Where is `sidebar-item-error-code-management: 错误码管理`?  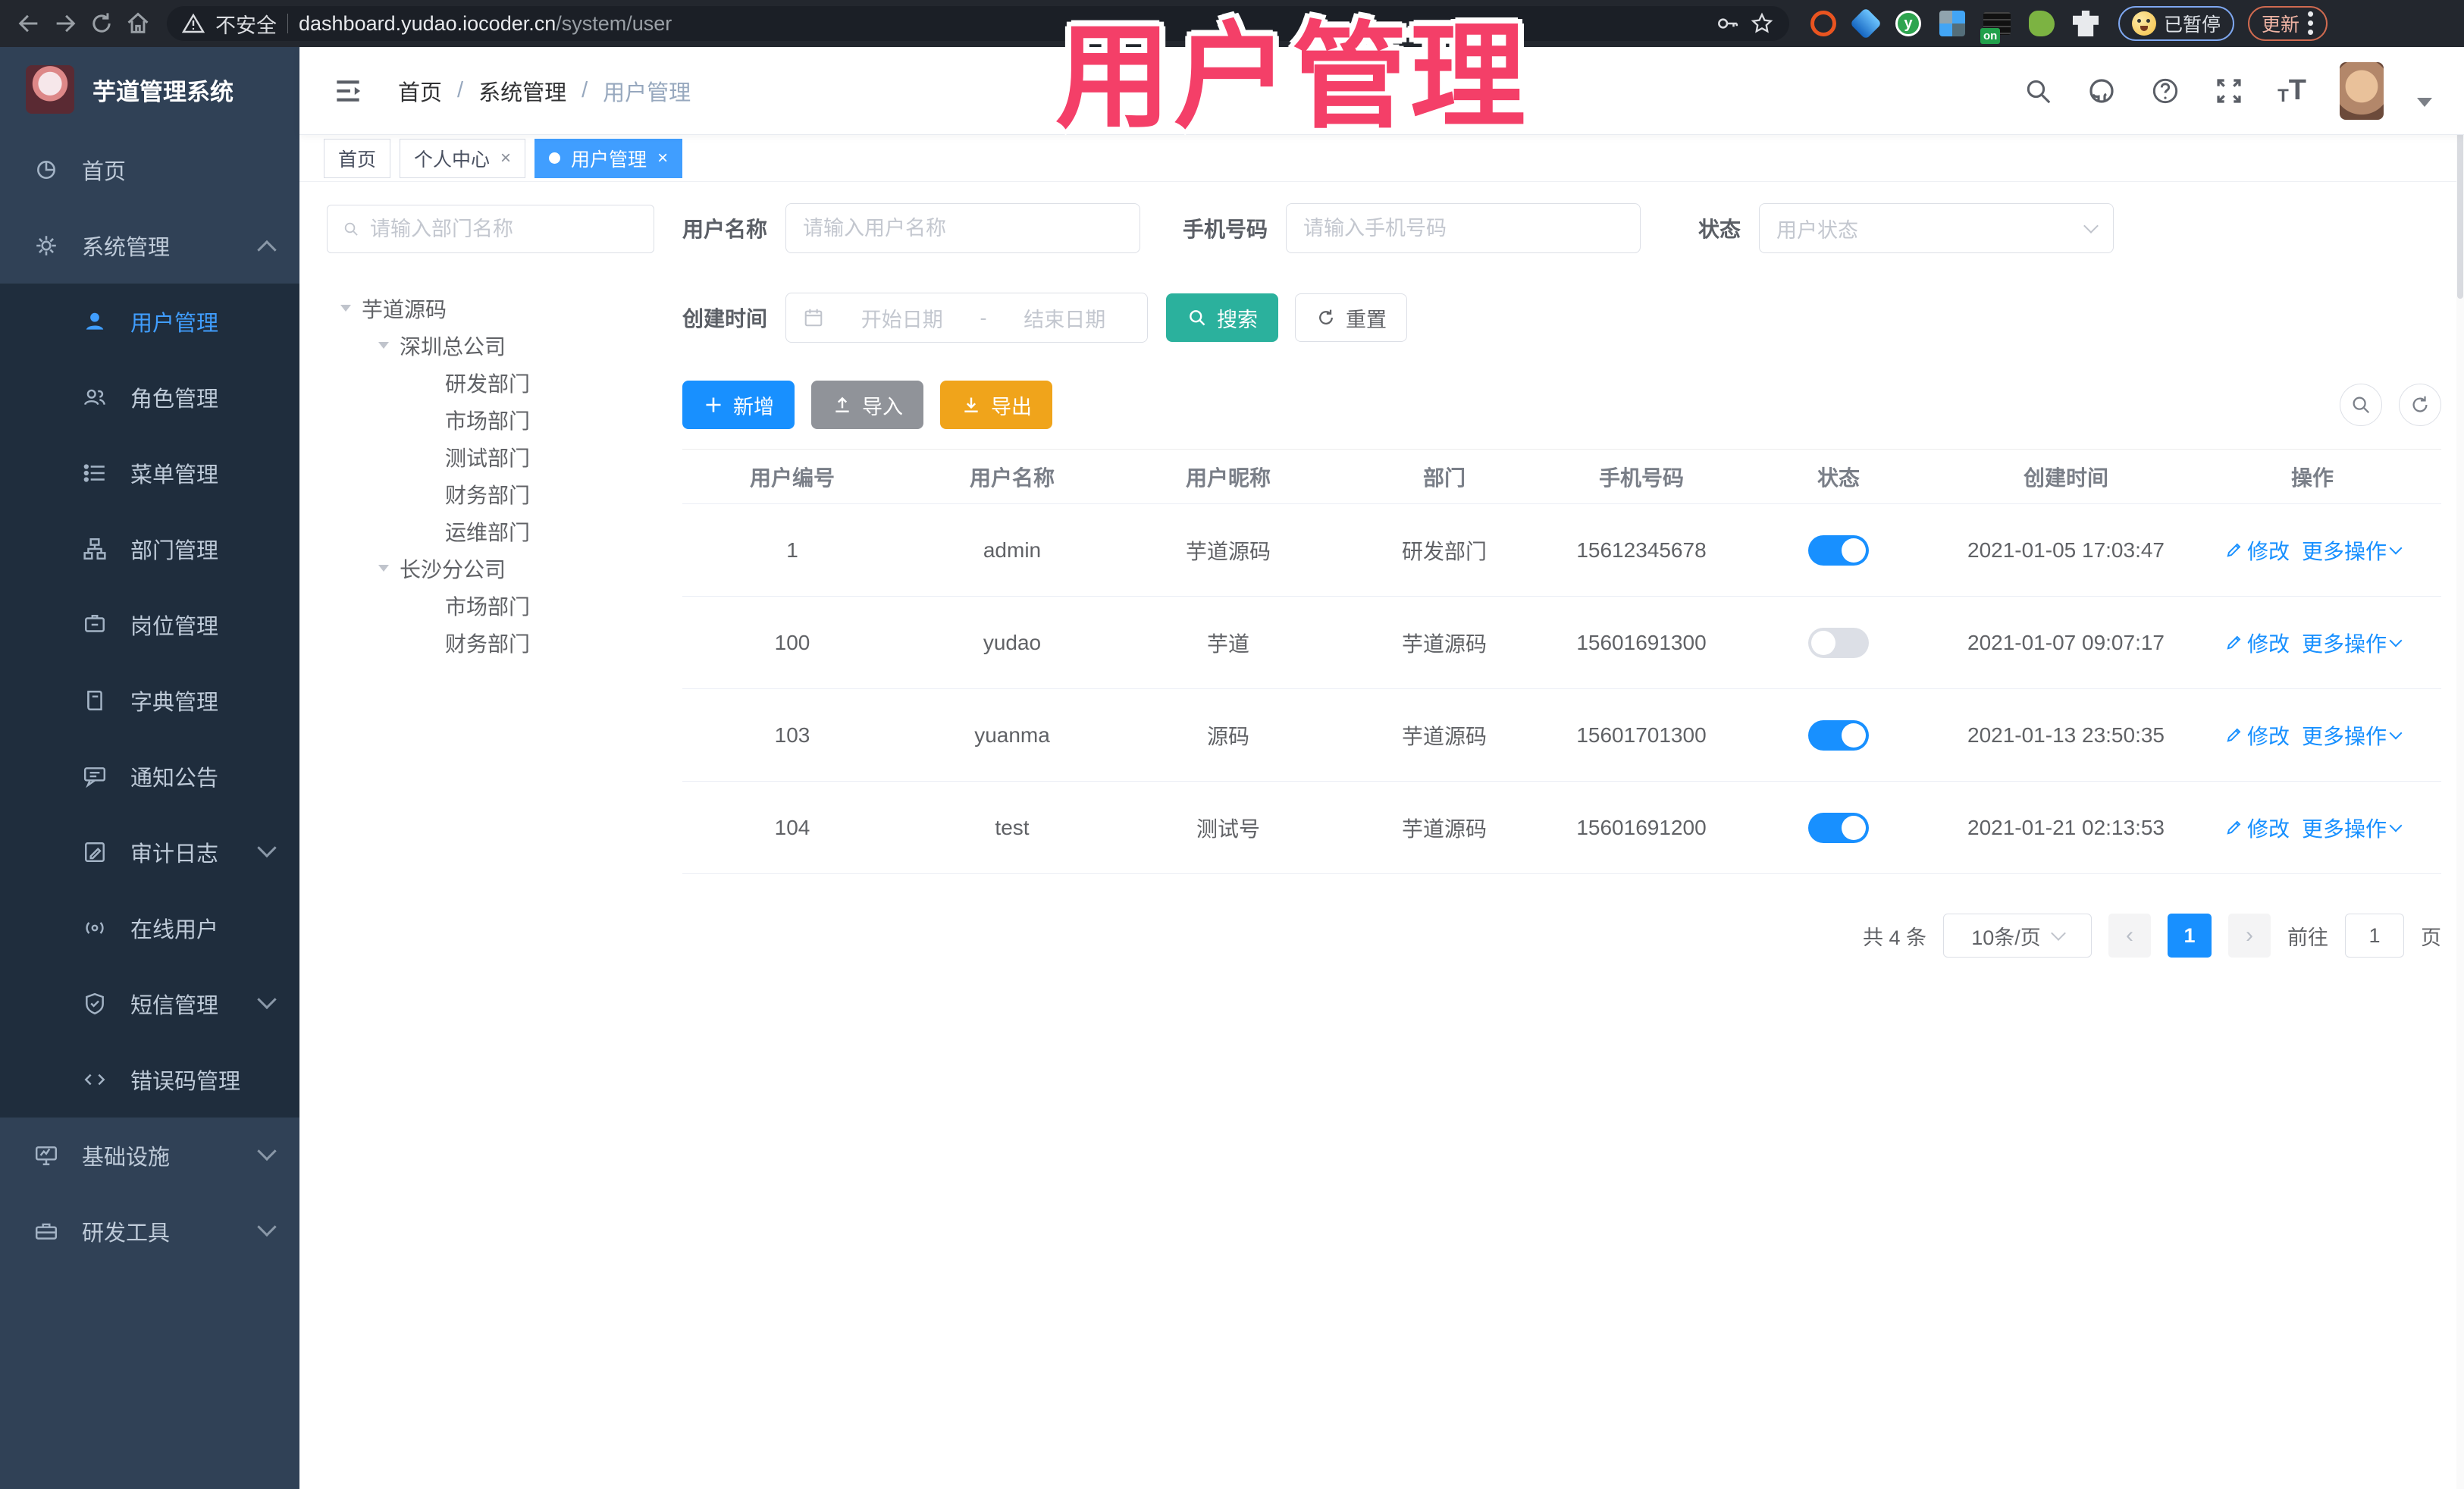 sidebar-item-error-code-management: 错误码管理 is located at coordinates (150, 1080).